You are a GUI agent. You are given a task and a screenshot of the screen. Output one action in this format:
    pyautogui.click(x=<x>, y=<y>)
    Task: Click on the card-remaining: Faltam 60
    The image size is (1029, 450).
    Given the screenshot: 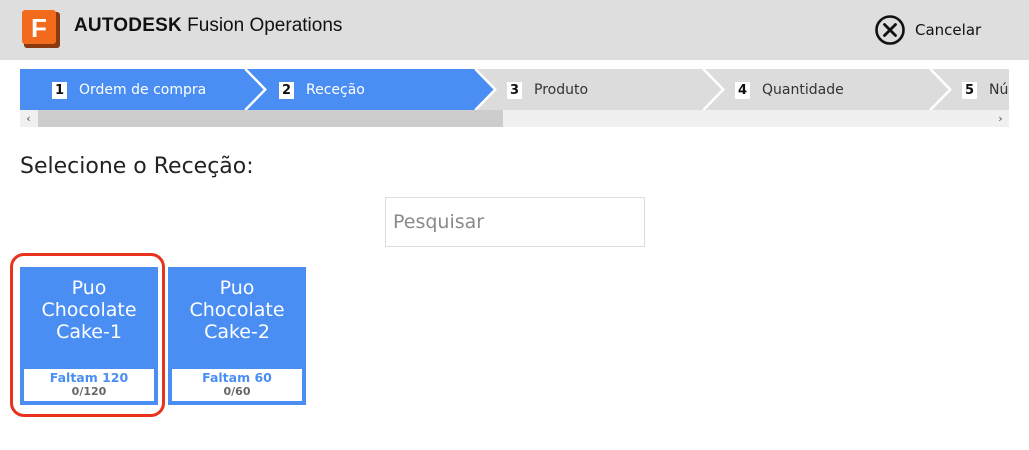 What is the action you would take?
    pyautogui.click(x=237, y=377)
    